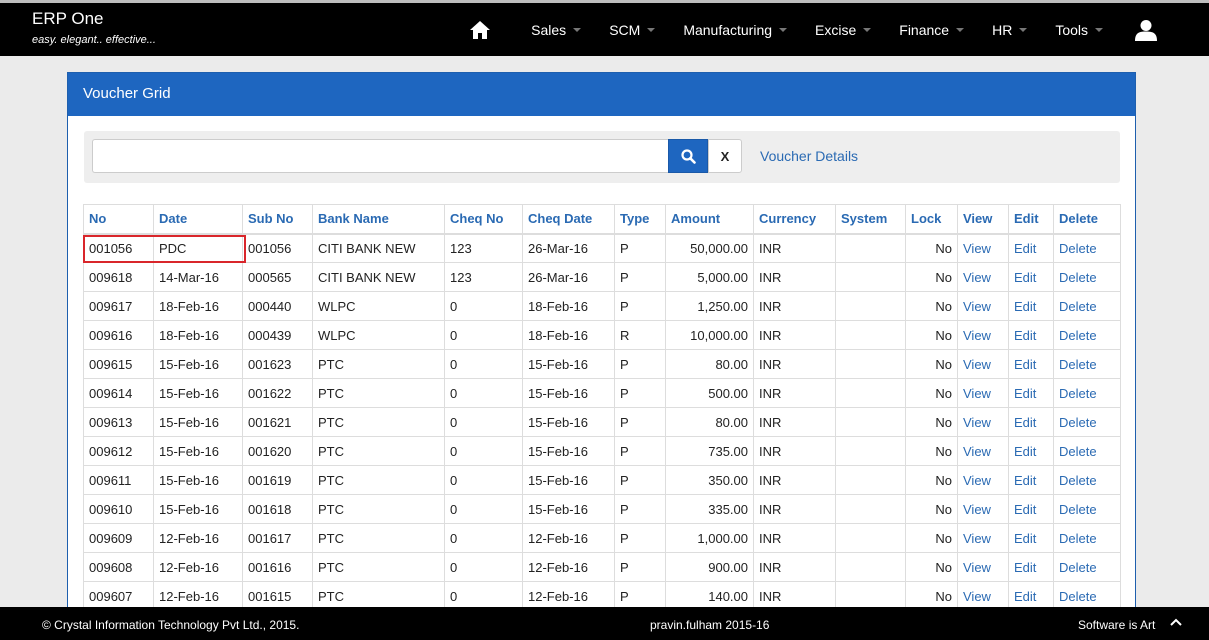 Image resolution: width=1209 pixels, height=640 pixels. I want to click on scroll-top-icon, so click(1176, 623).